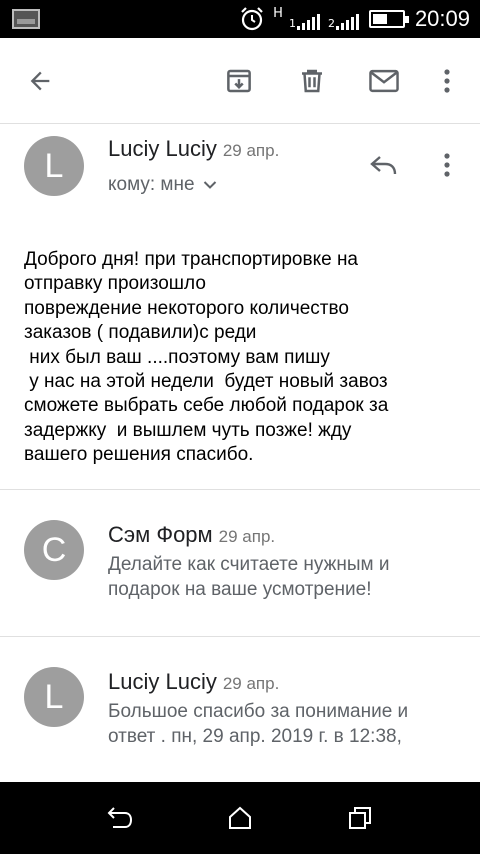  I want to click on archive-button, so click(239, 81).